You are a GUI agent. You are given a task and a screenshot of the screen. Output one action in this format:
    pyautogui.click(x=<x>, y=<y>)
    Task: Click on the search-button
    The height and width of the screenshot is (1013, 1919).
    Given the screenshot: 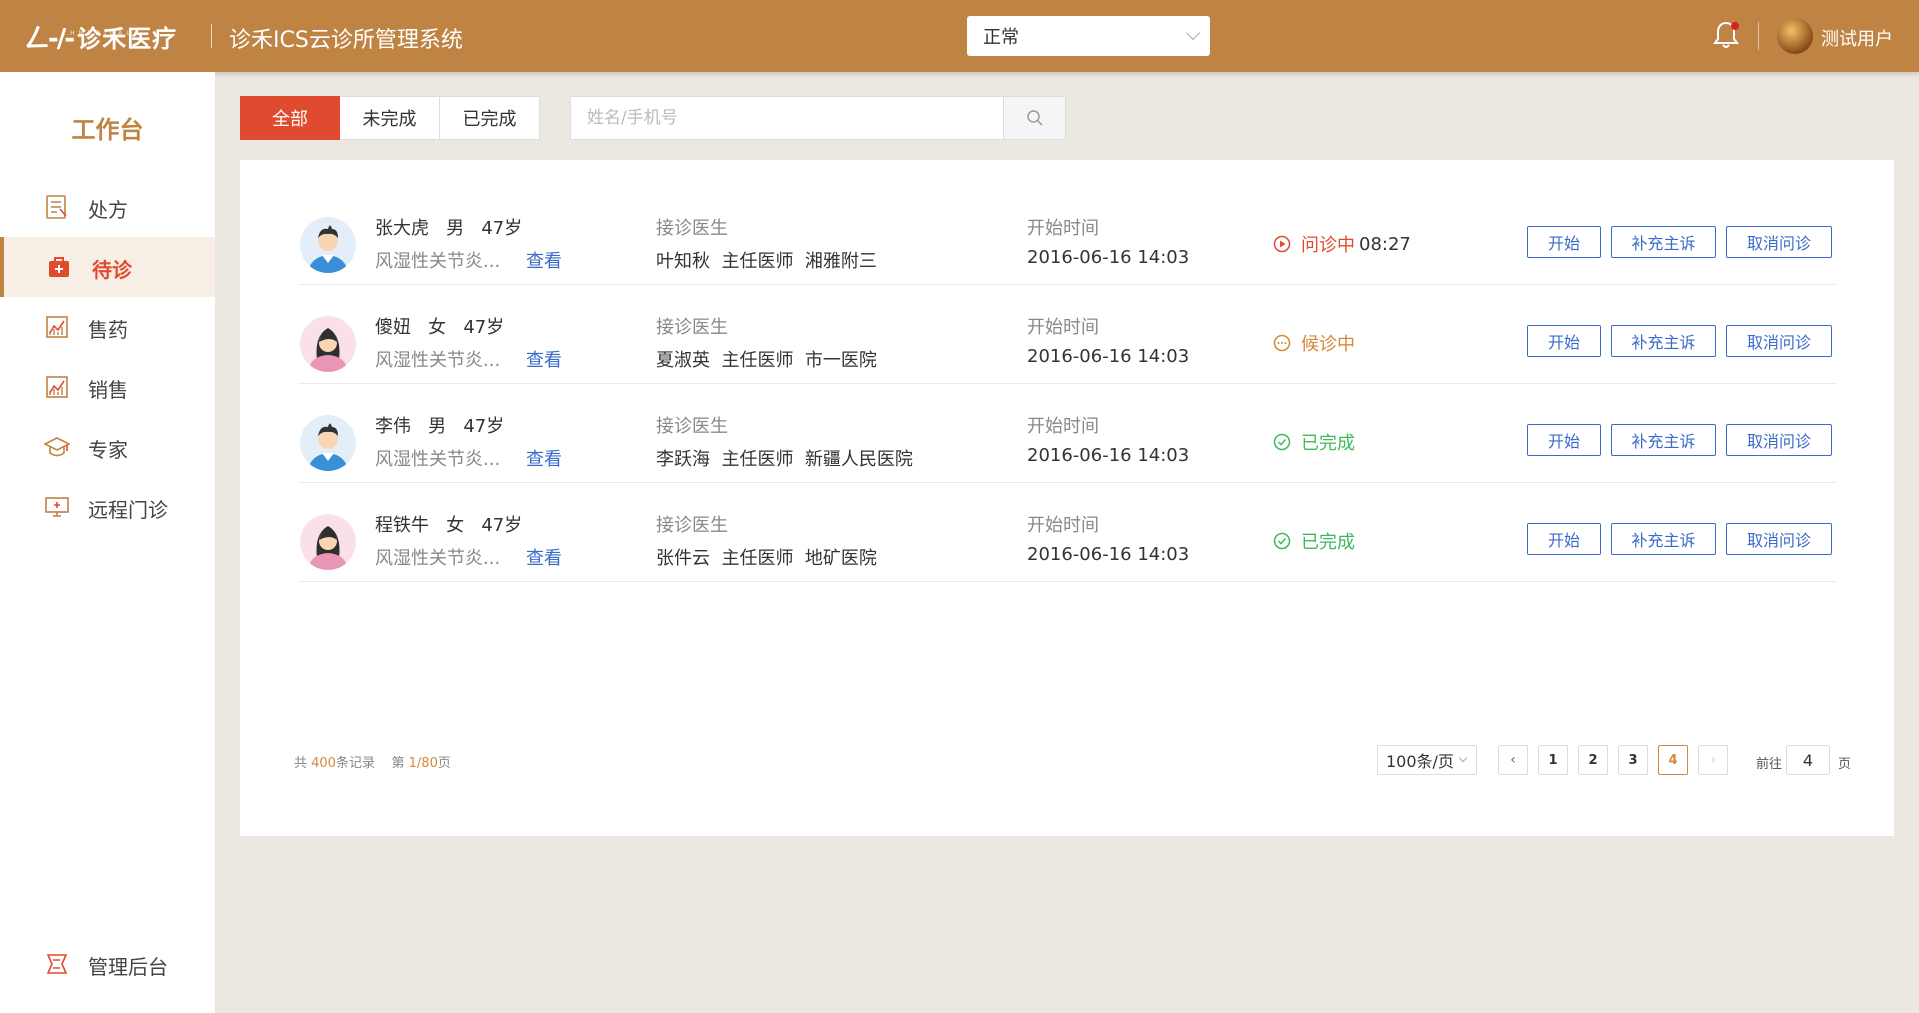 What is the action you would take?
    pyautogui.click(x=1034, y=118)
    